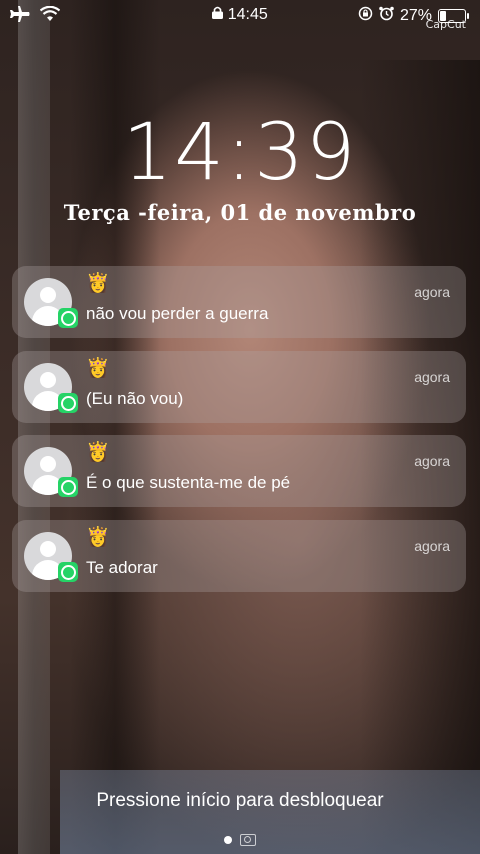 The image size is (480, 854). What do you see at coordinates (239, 471) in the screenshot?
I see `notification-card: 👸 agora É o que sustenta-me de pé` at bounding box center [239, 471].